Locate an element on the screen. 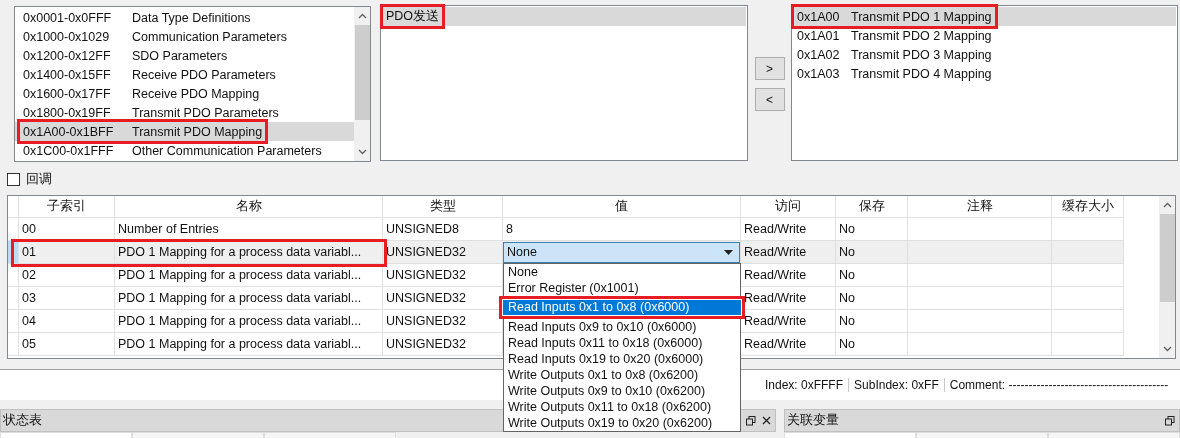  dropdown-caret-icon is located at coordinates (728, 252).